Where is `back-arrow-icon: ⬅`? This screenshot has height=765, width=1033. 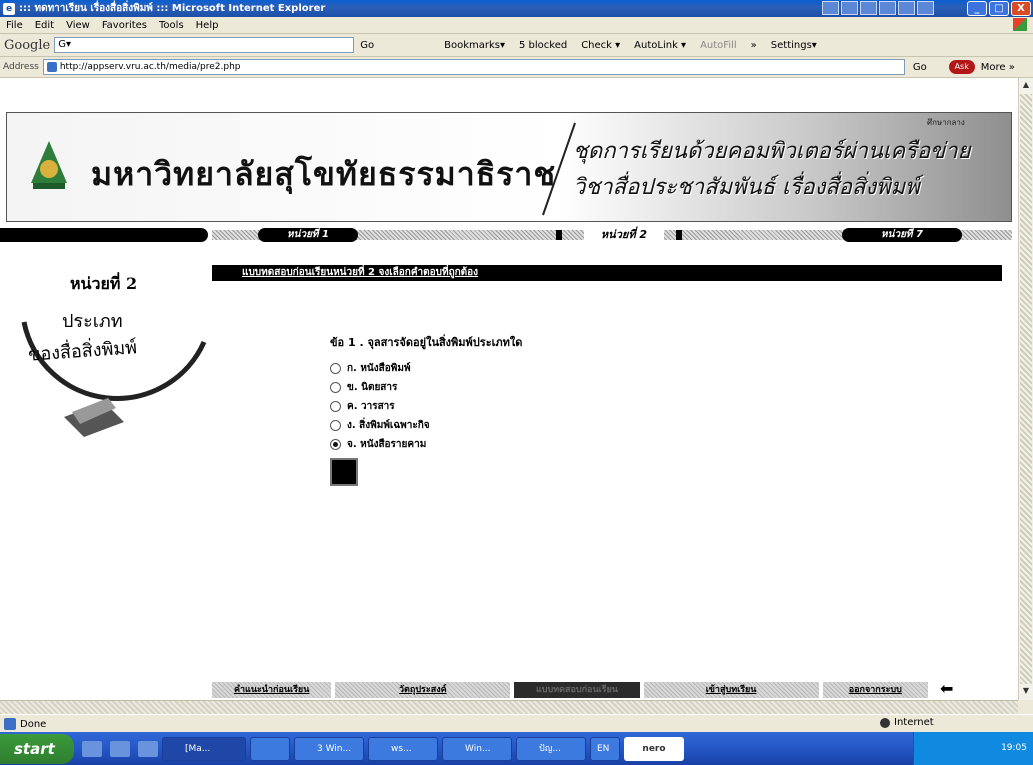 back-arrow-icon: ⬅ is located at coordinates (946, 689).